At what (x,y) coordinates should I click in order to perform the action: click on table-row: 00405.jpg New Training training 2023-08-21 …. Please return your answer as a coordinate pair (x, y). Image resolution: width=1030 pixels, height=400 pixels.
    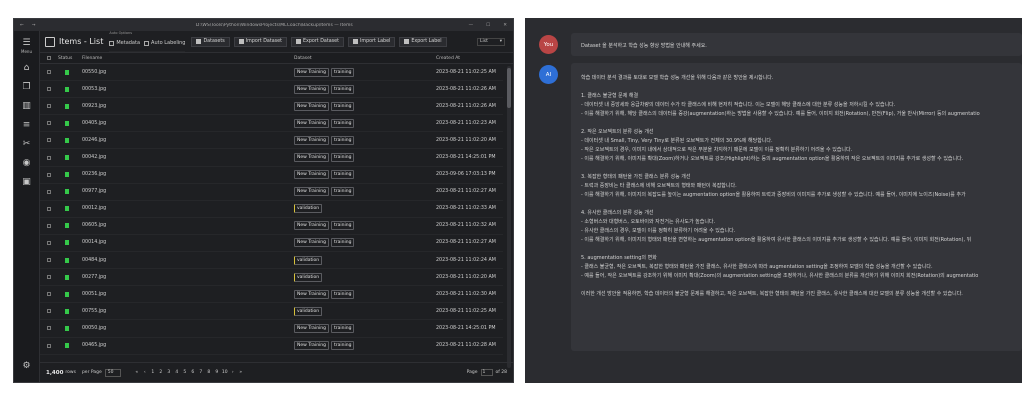
    Looking at the image, I should click on (271, 124).